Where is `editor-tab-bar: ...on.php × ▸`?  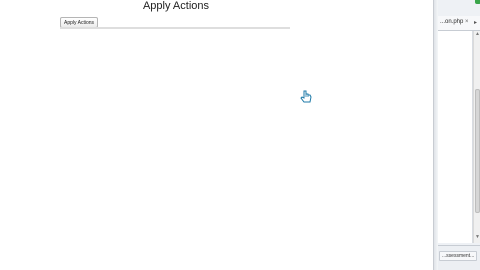
editor-tab-bar: ...on.php × ▸ is located at coordinates (459, 23).